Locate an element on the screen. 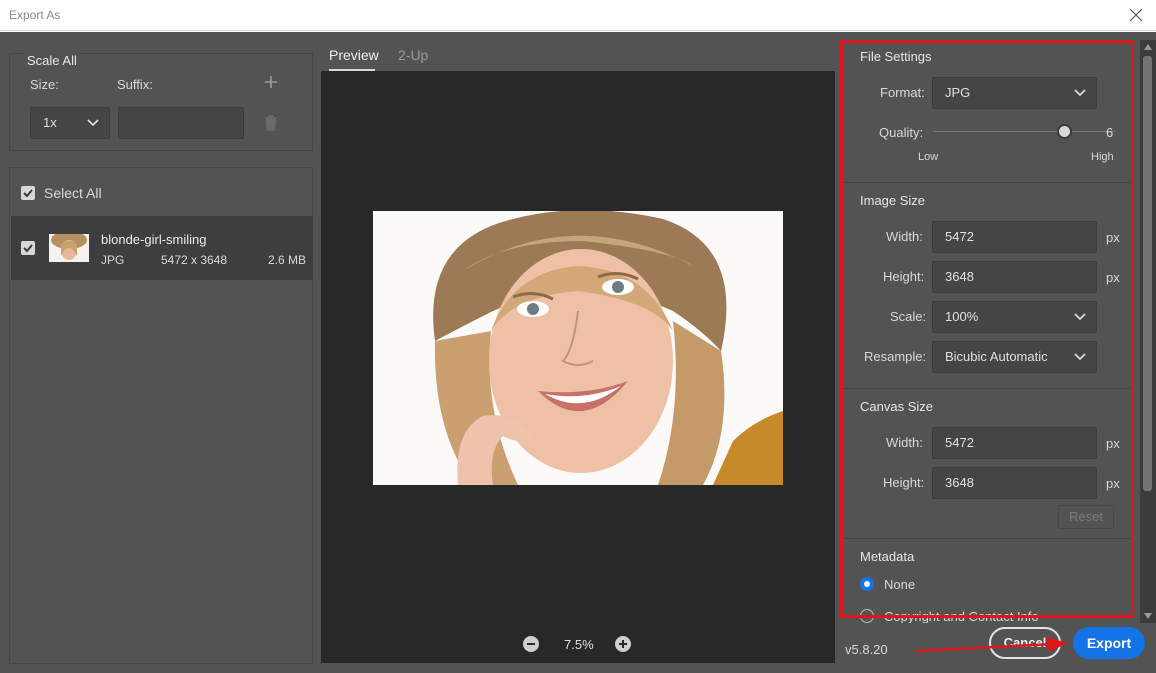  size-value: 1x is located at coordinates (50, 122).